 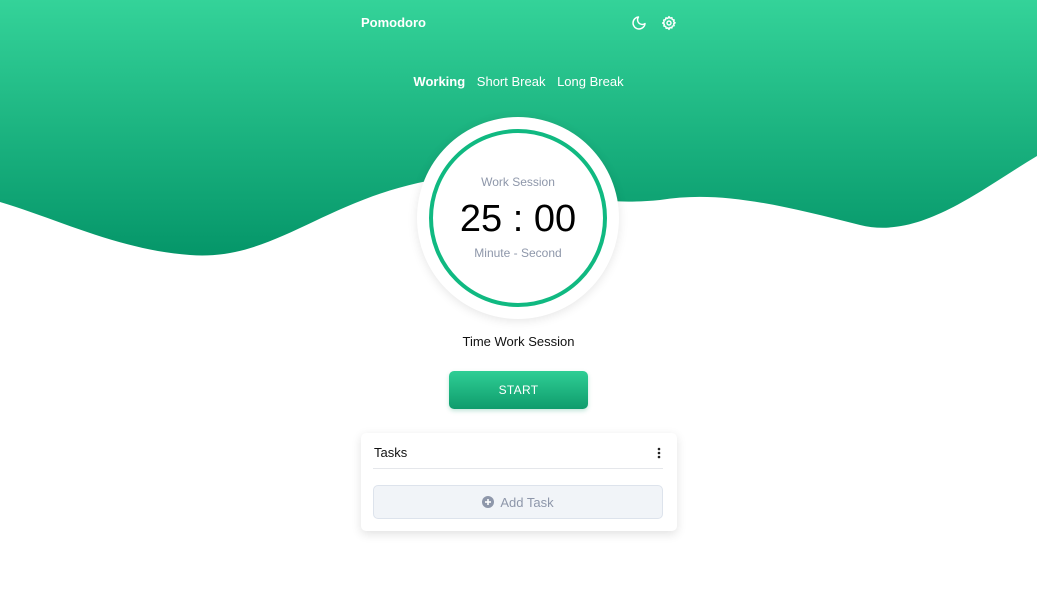 What do you see at coordinates (669, 23) in the screenshot?
I see `gear-icon` at bounding box center [669, 23].